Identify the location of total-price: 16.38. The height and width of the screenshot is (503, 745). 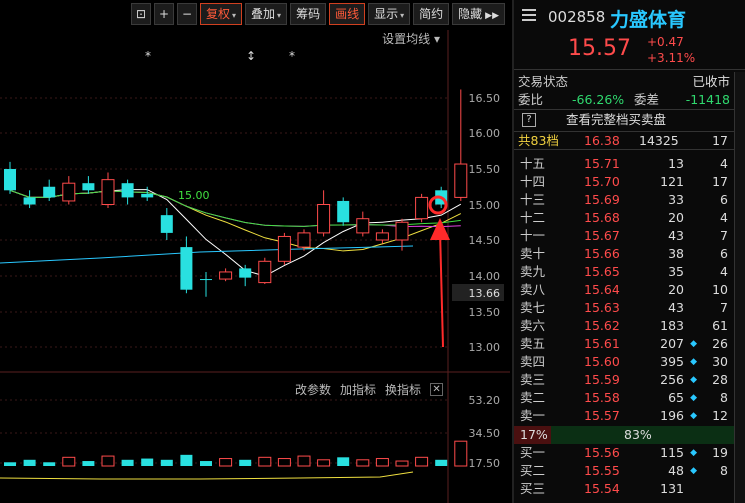
(602, 140).